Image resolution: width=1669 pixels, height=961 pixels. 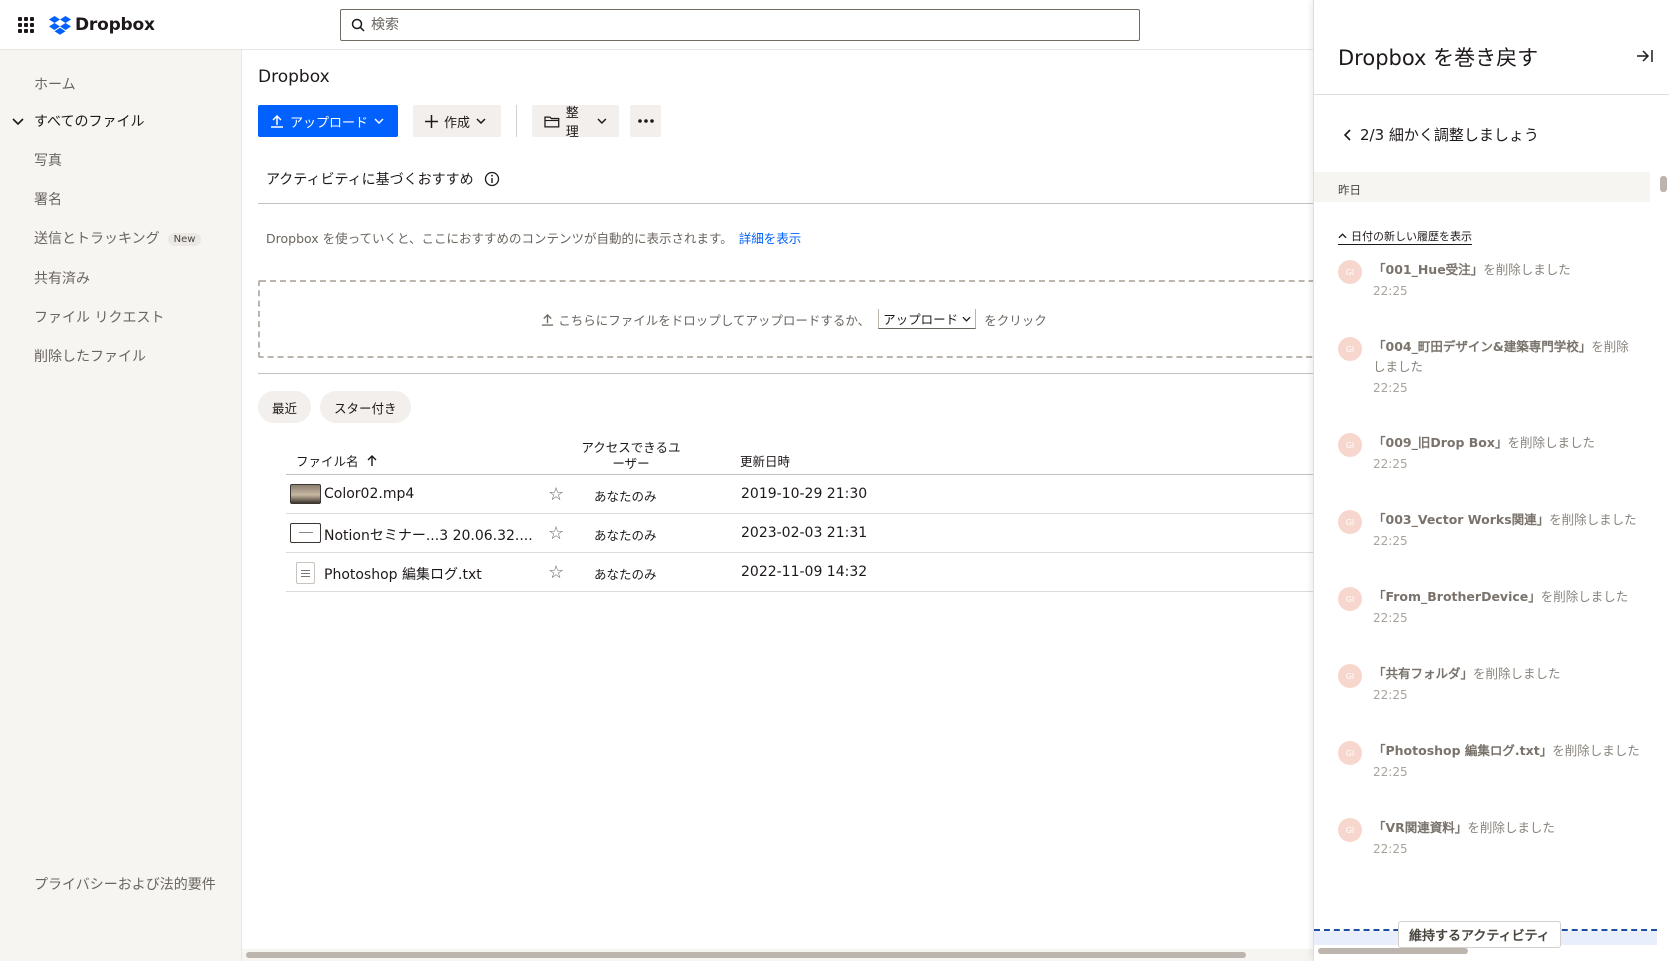 What do you see at coordinates (336, 460) in the screenshot?
I see `column-header-name: ファイル名` at bounding box center [336, 460].